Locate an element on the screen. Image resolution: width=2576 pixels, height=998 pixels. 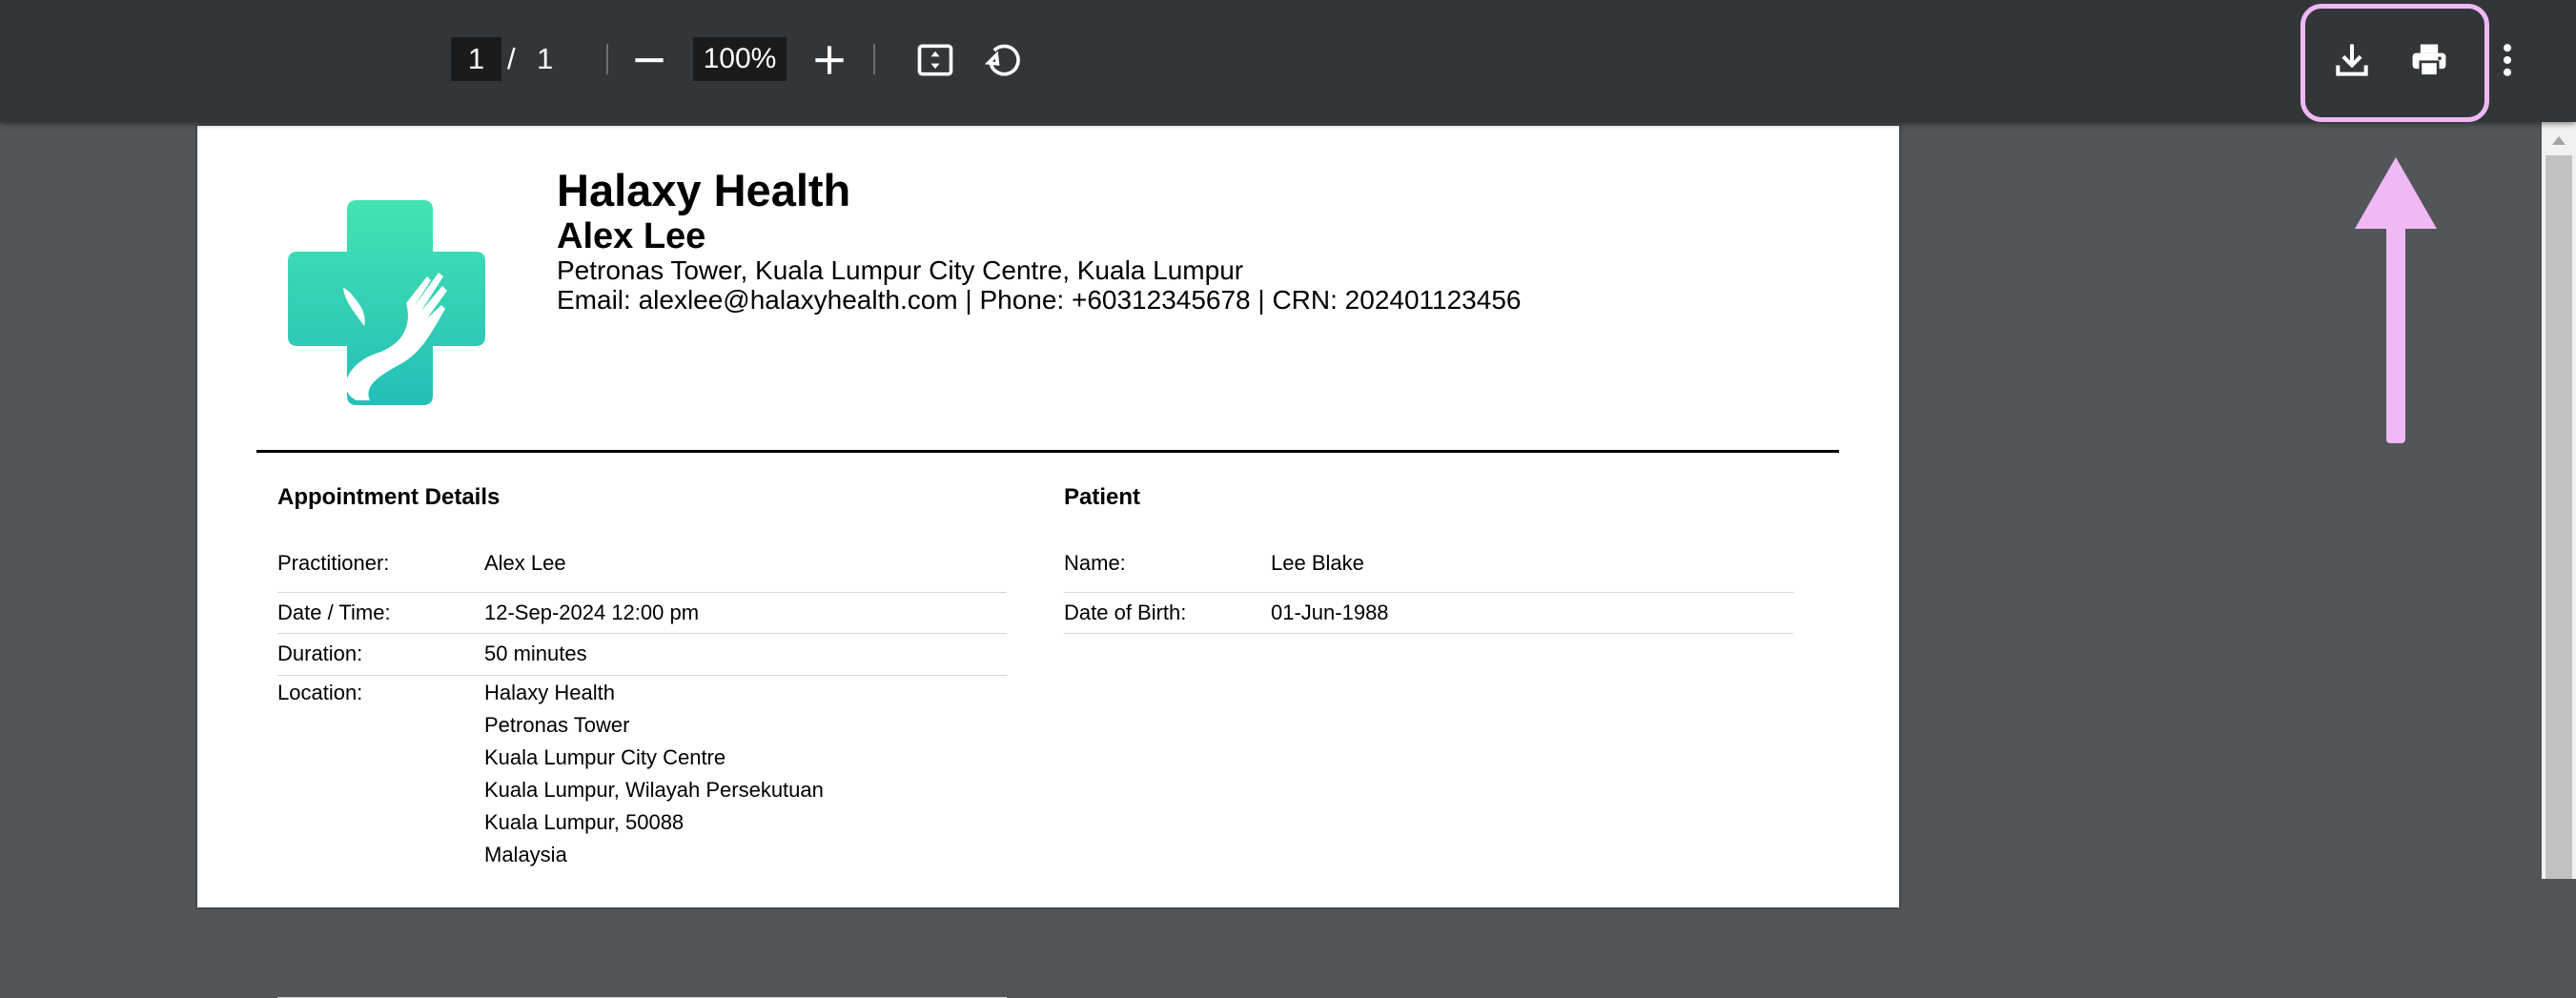
practitioner-name: Alex Lee is located at coordinates (632, 236).